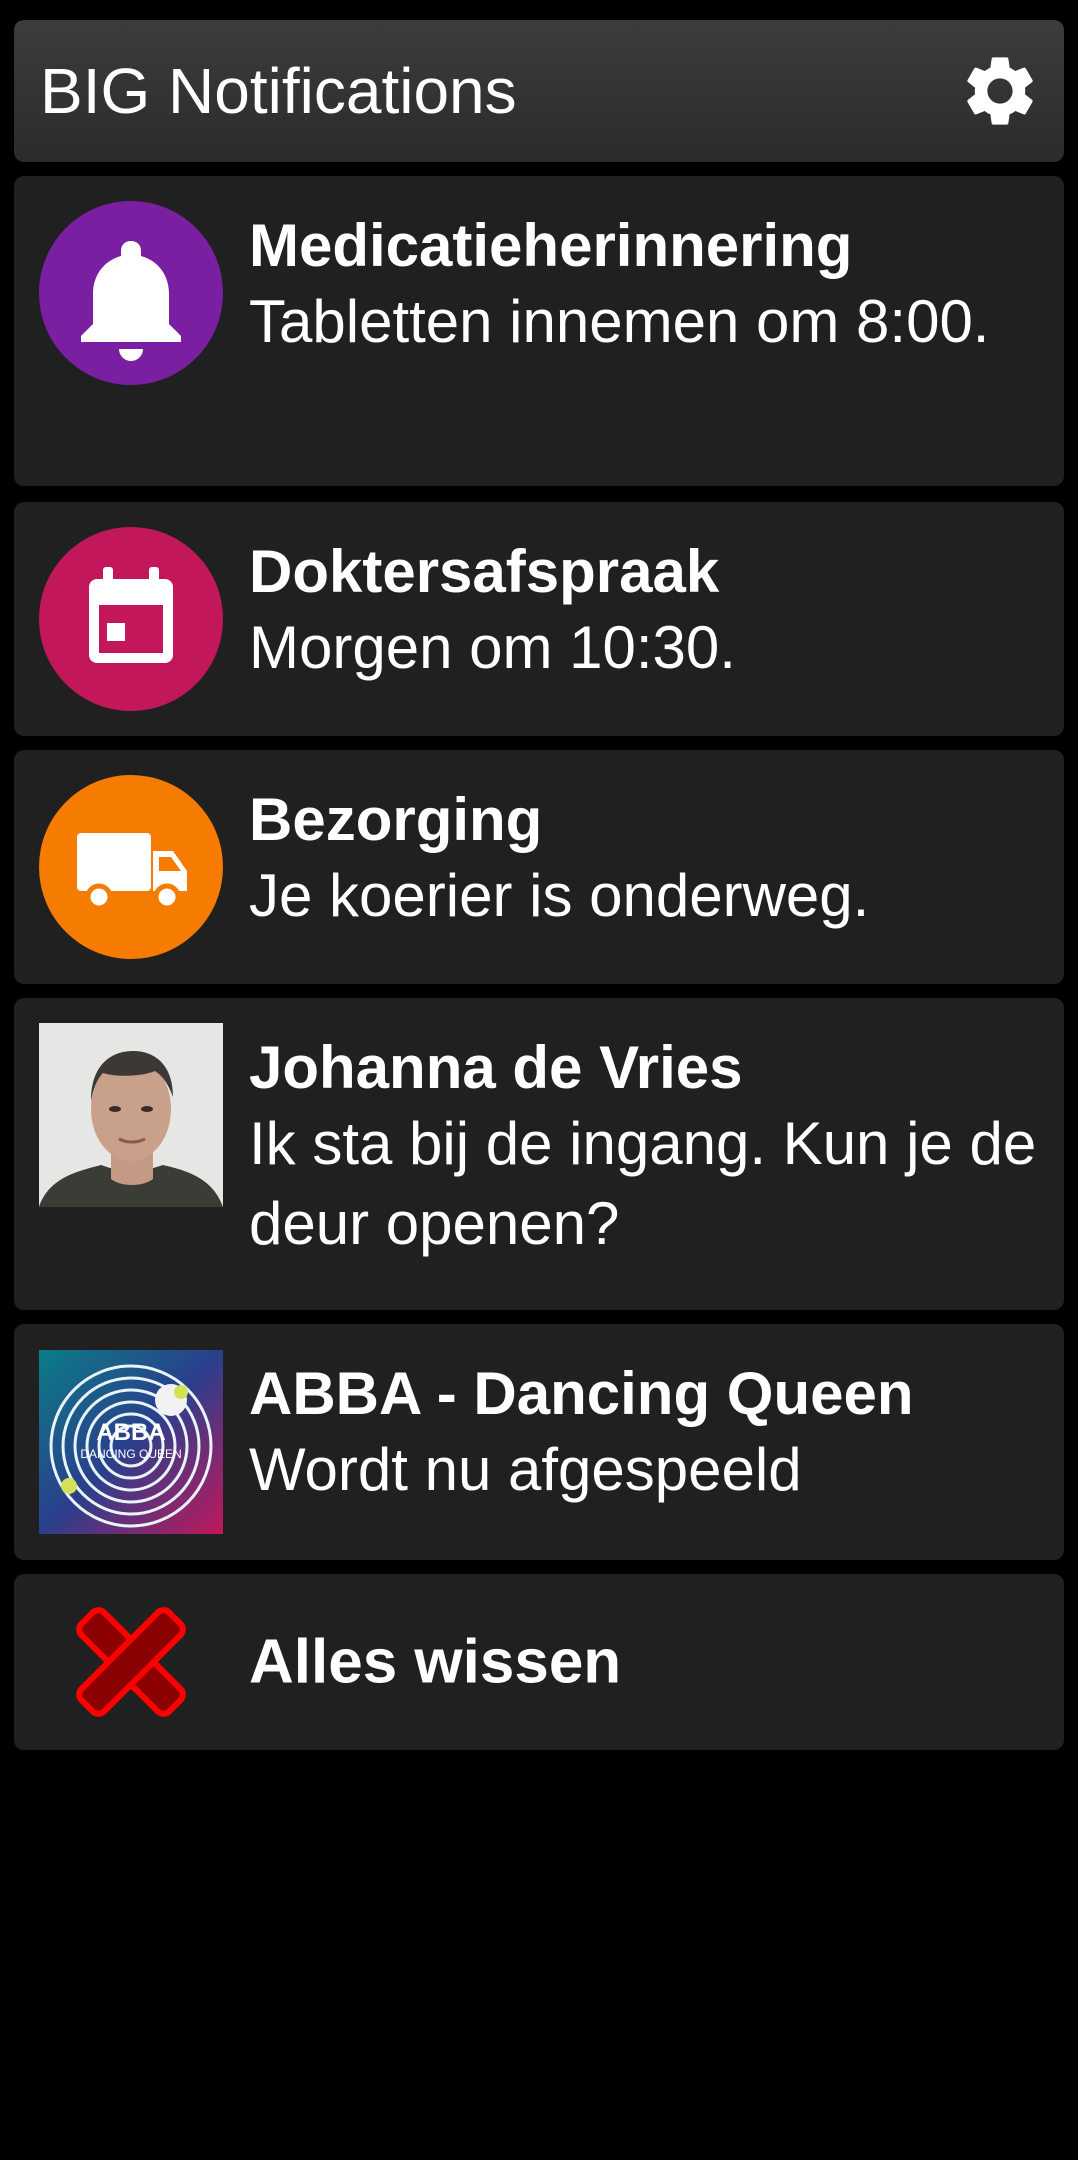 Image resolution: width=1078 pixels, height=2160 pixels. I want to click on notification-body: Wordt nu afgespeeld, so click(525, 1469).